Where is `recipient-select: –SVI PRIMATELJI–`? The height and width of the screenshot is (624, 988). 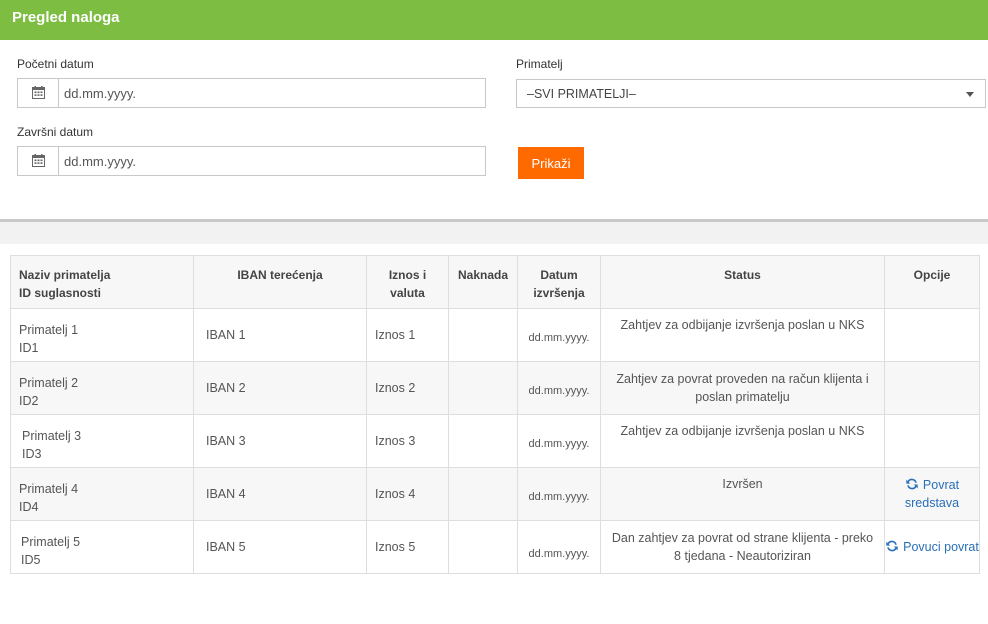 recipient-select: –SVI PRIMATELJI– is located at coordinates (751, 93).